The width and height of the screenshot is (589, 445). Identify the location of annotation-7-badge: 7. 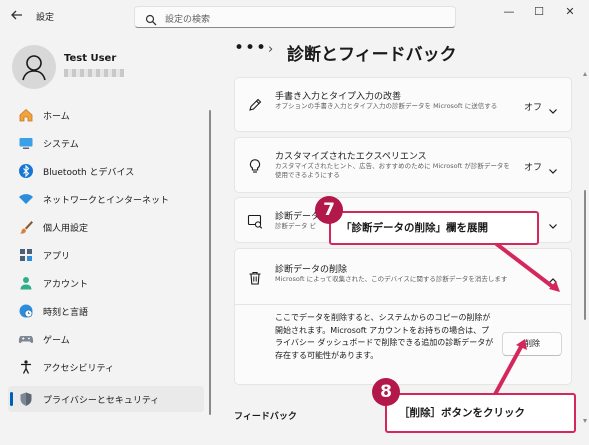
(329, 210).